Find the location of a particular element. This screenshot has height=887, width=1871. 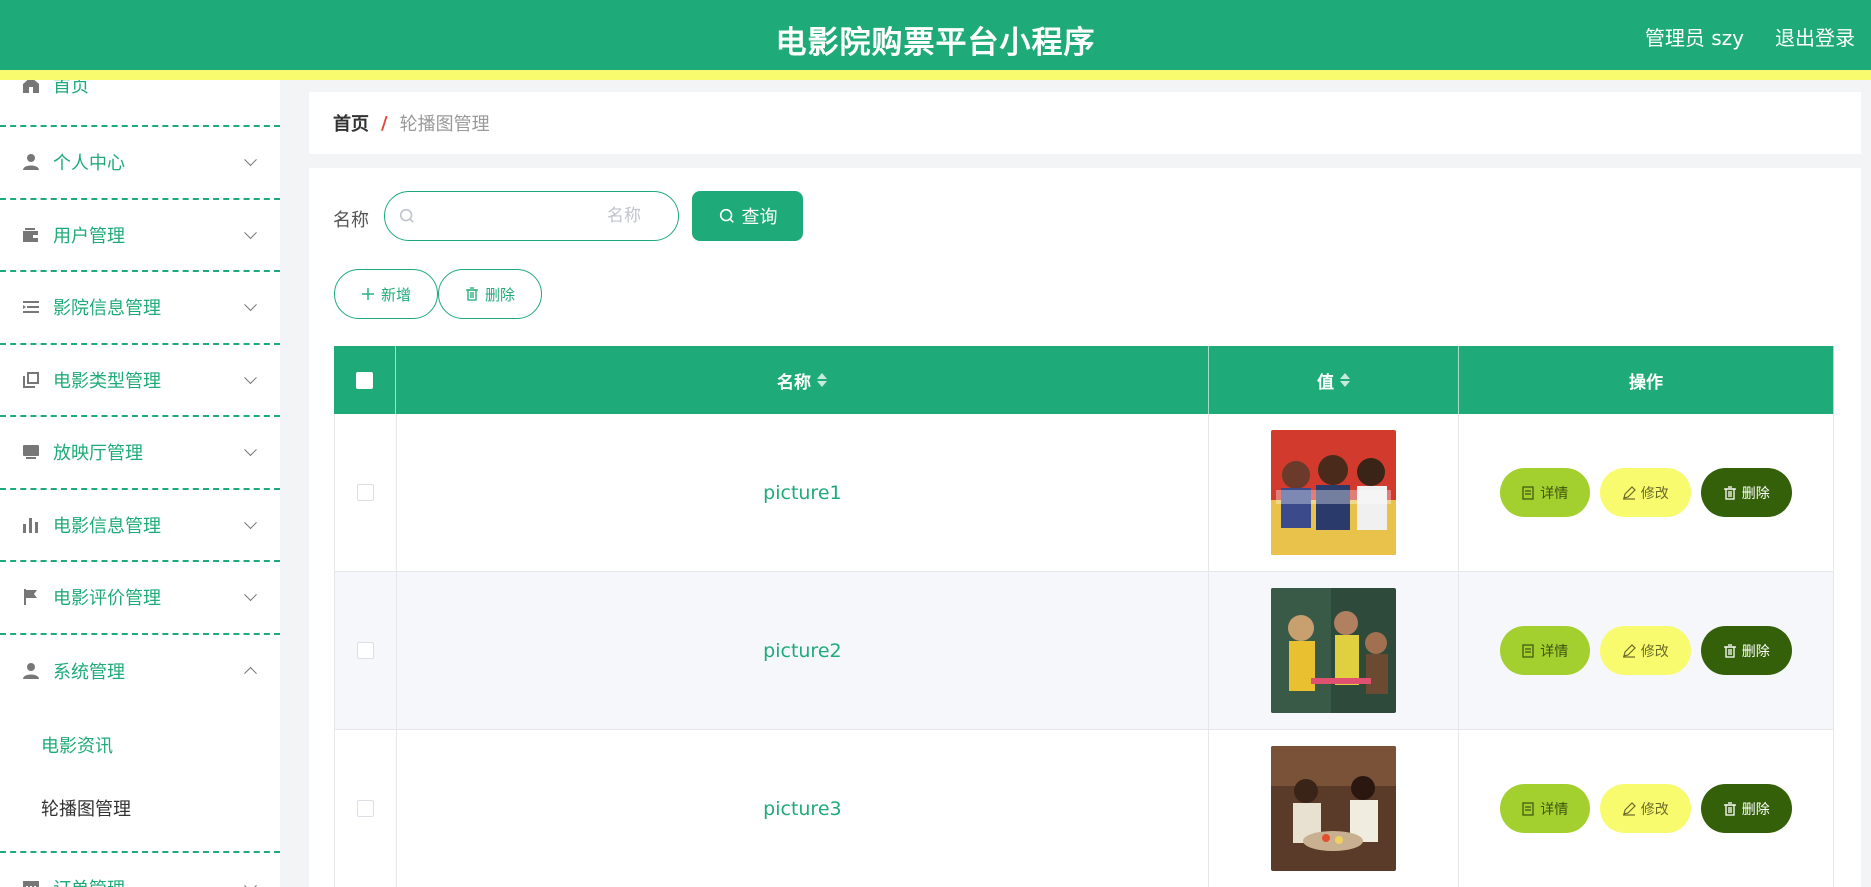

column-header-label: 值 is located at coordinates (1325, 382).